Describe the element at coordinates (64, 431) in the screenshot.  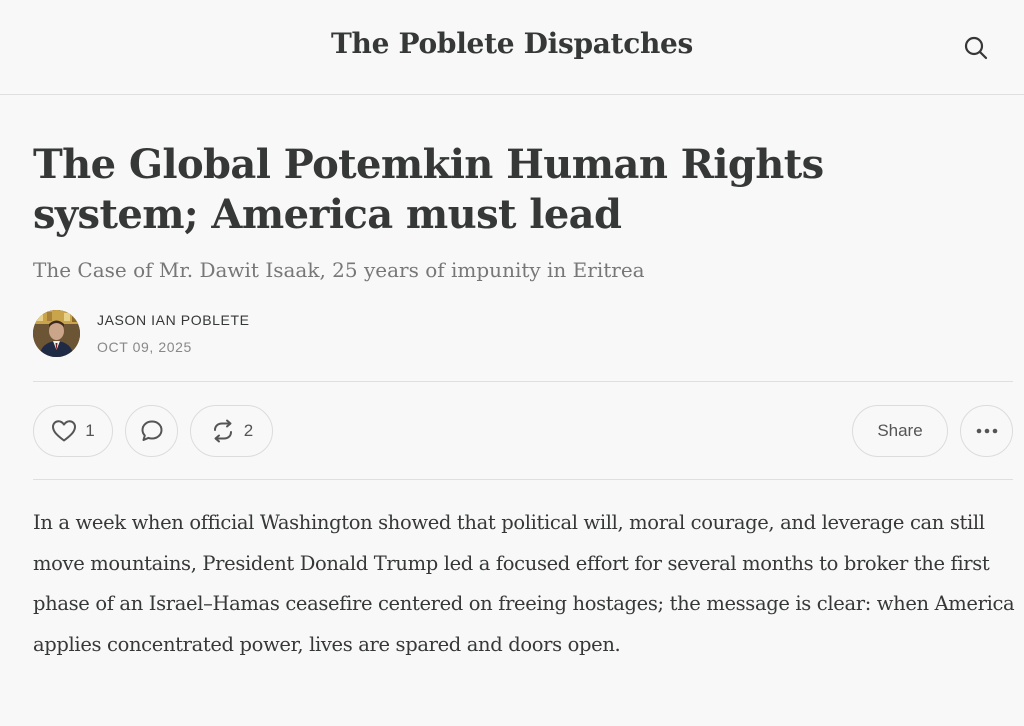
I see `heart-icon` at that location.